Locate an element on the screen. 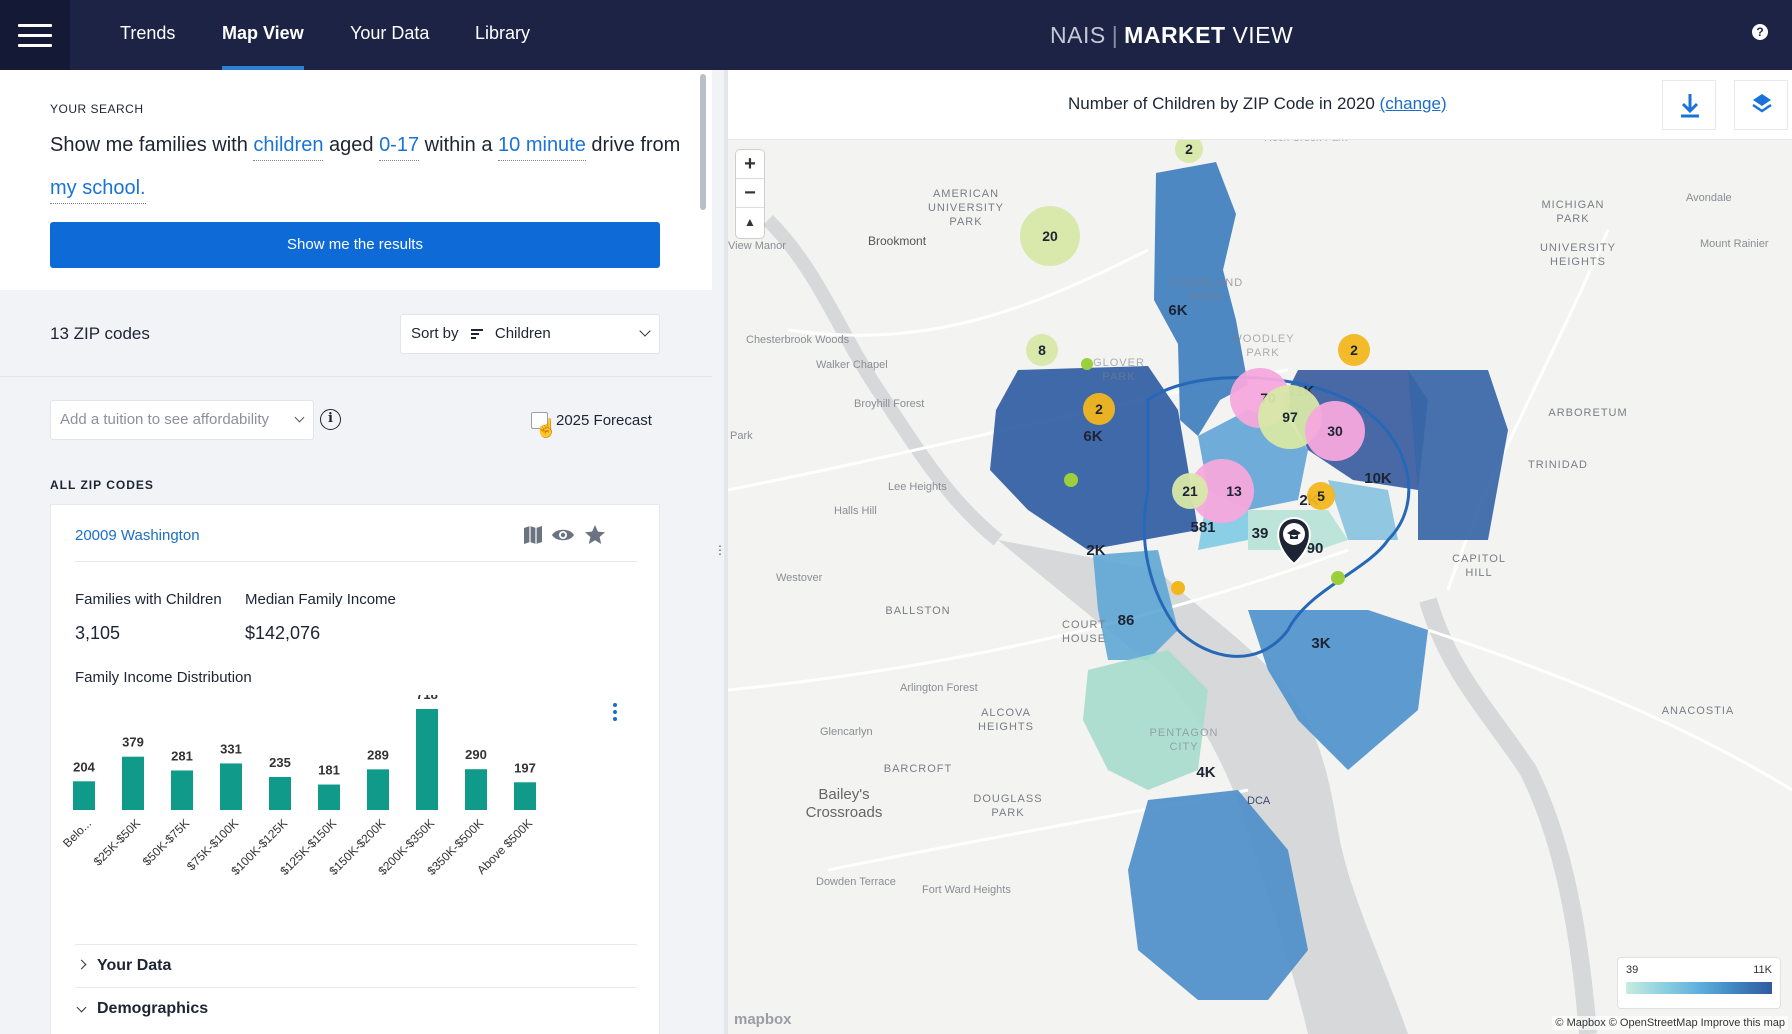  age-selector: 0-17 is located at coordinates (399, 147).